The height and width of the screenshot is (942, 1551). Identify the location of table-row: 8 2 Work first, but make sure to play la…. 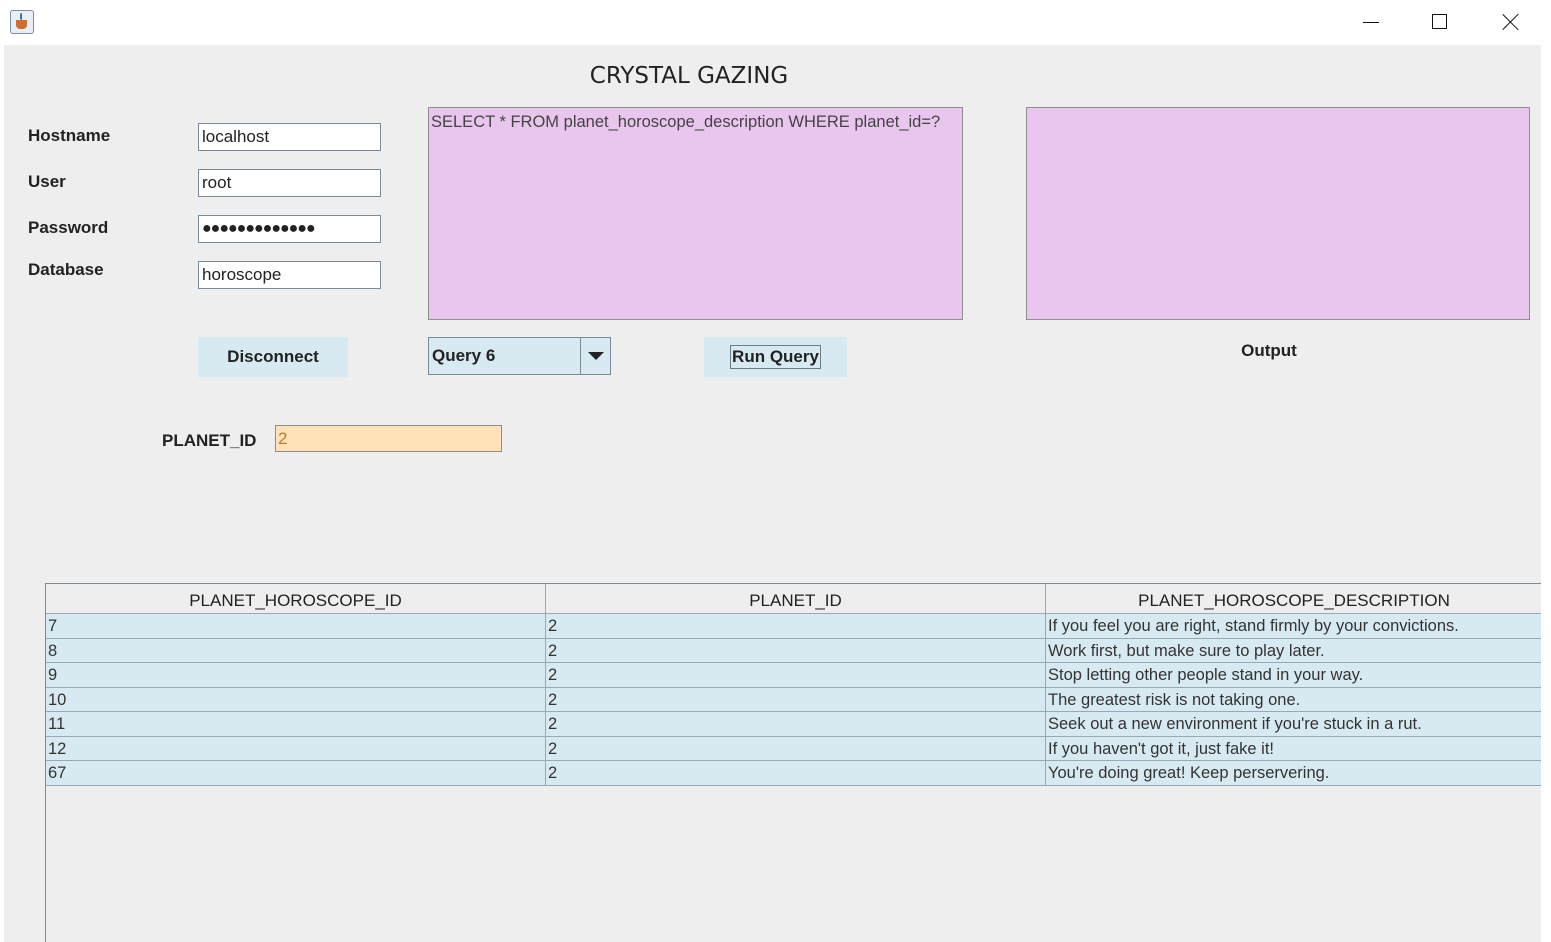
(793, 650).